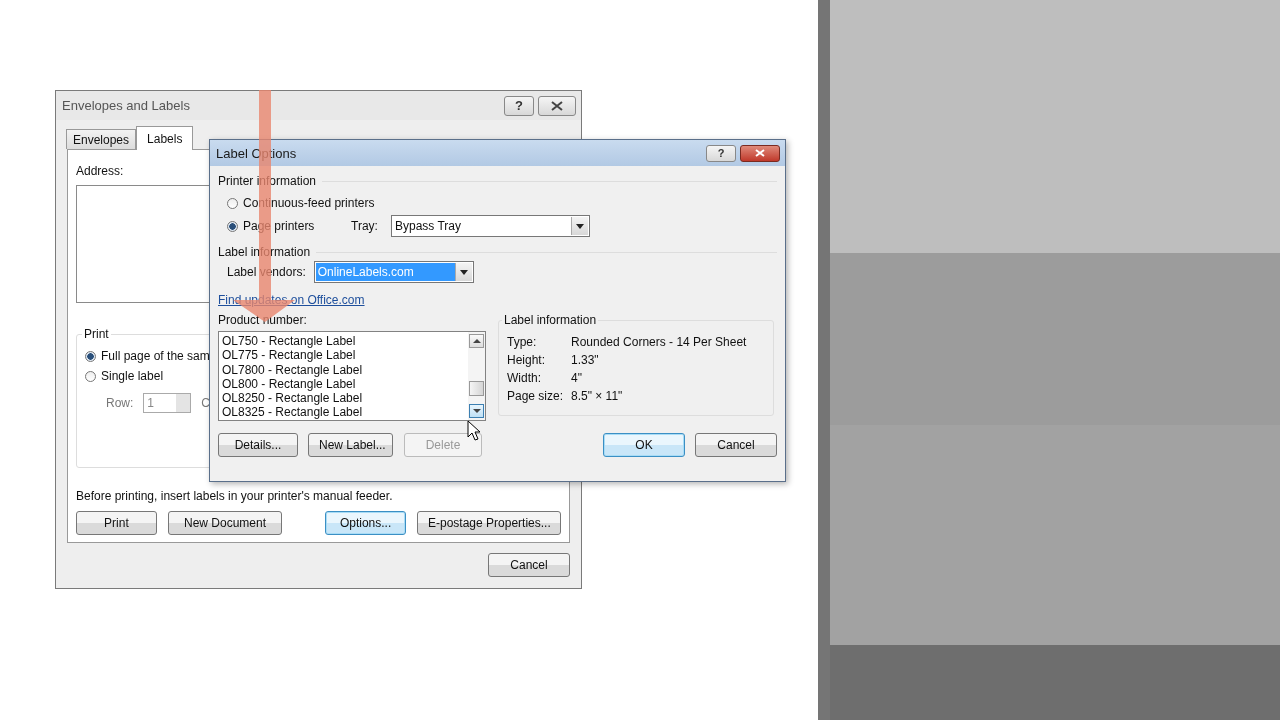  I want to click on column-label: C, so click(205, 403).